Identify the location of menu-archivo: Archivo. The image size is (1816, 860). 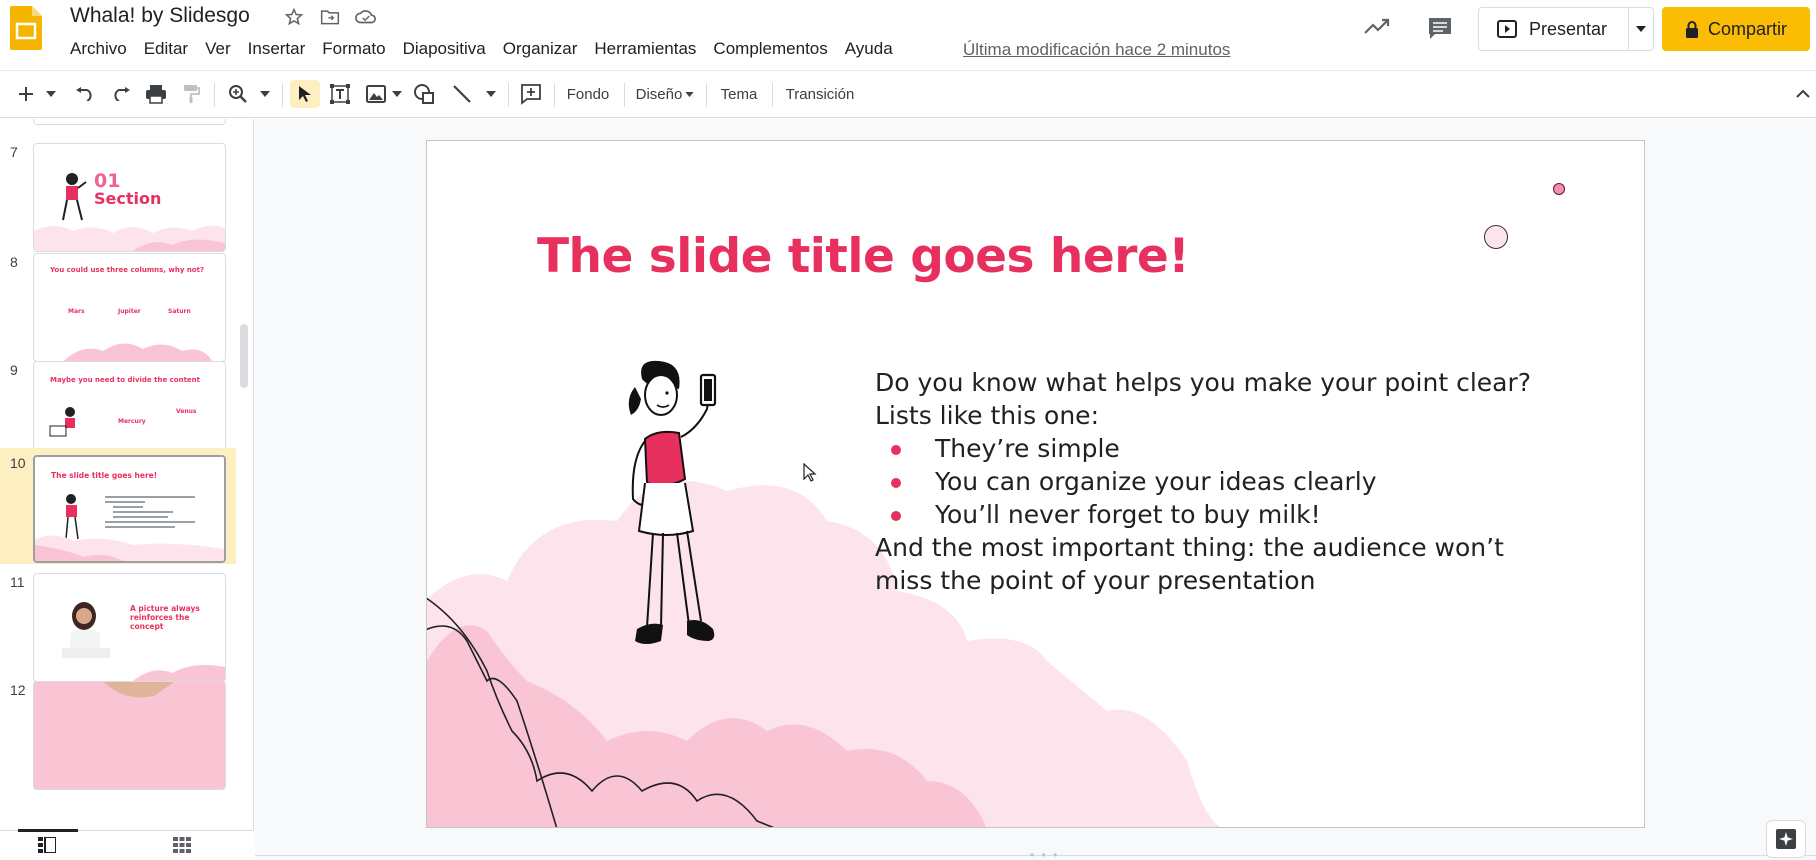
(98, 49).